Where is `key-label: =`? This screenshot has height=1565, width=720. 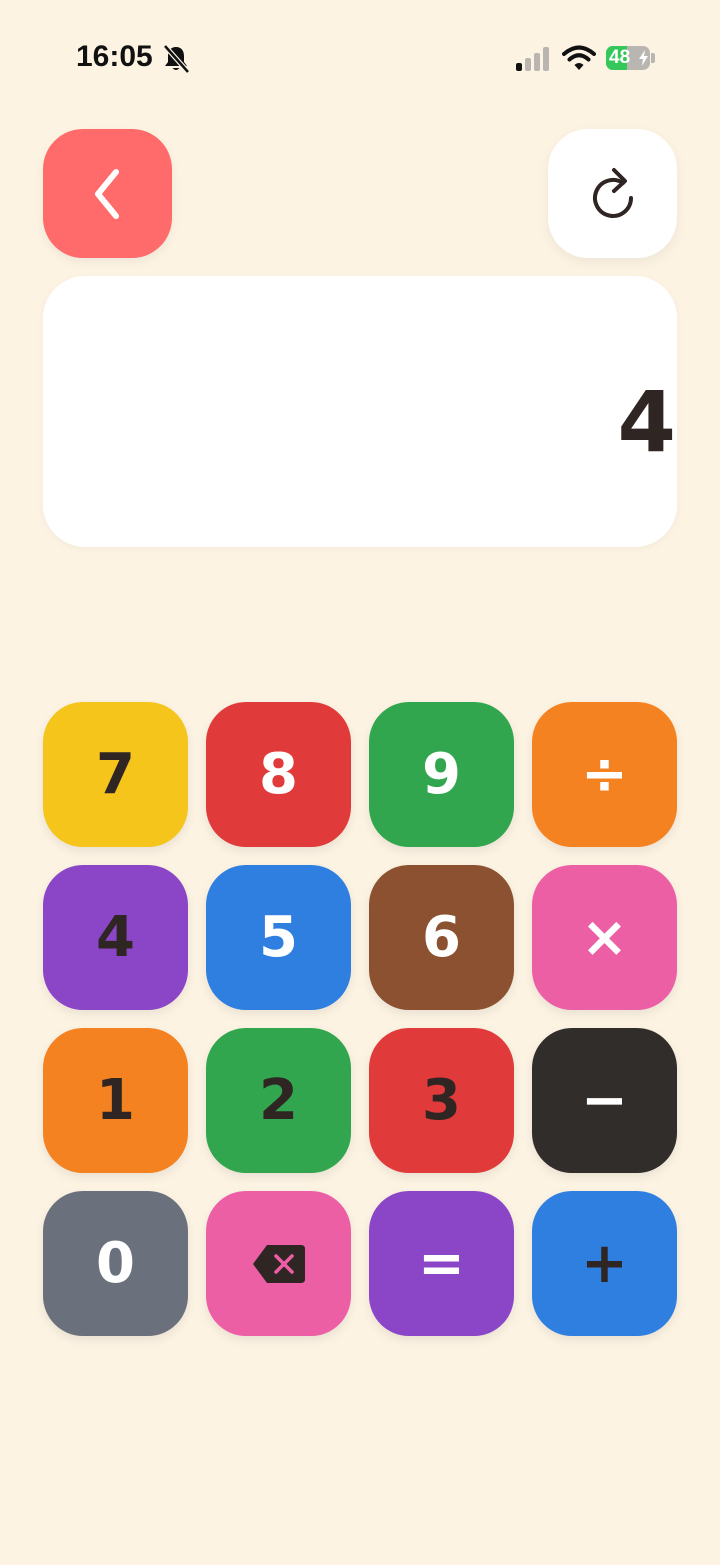
key-label: = is located at coordinates (441, 1263).